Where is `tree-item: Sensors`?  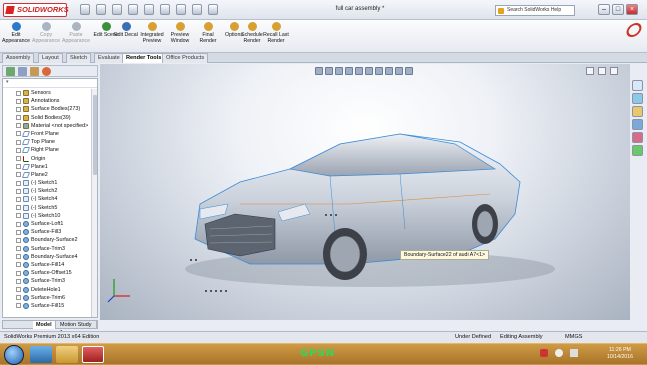
tree-item: Sensors is located at coordinates (47, 93).